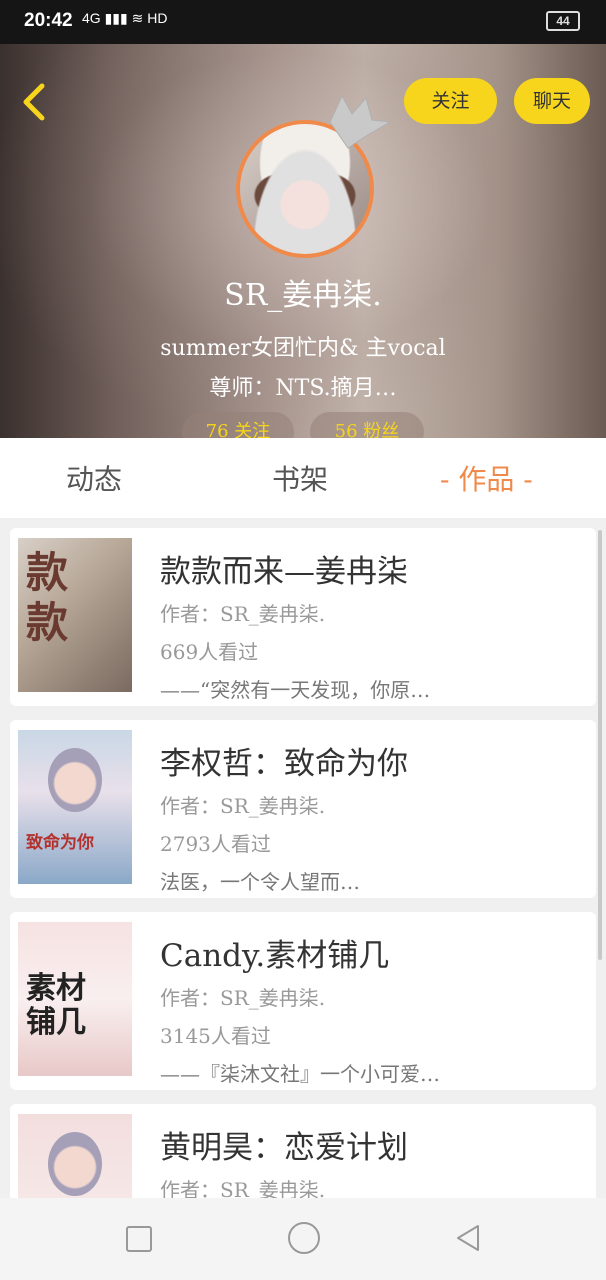  I want to click on work-title: 款款而来—姜冉柒, so click(284, 568).